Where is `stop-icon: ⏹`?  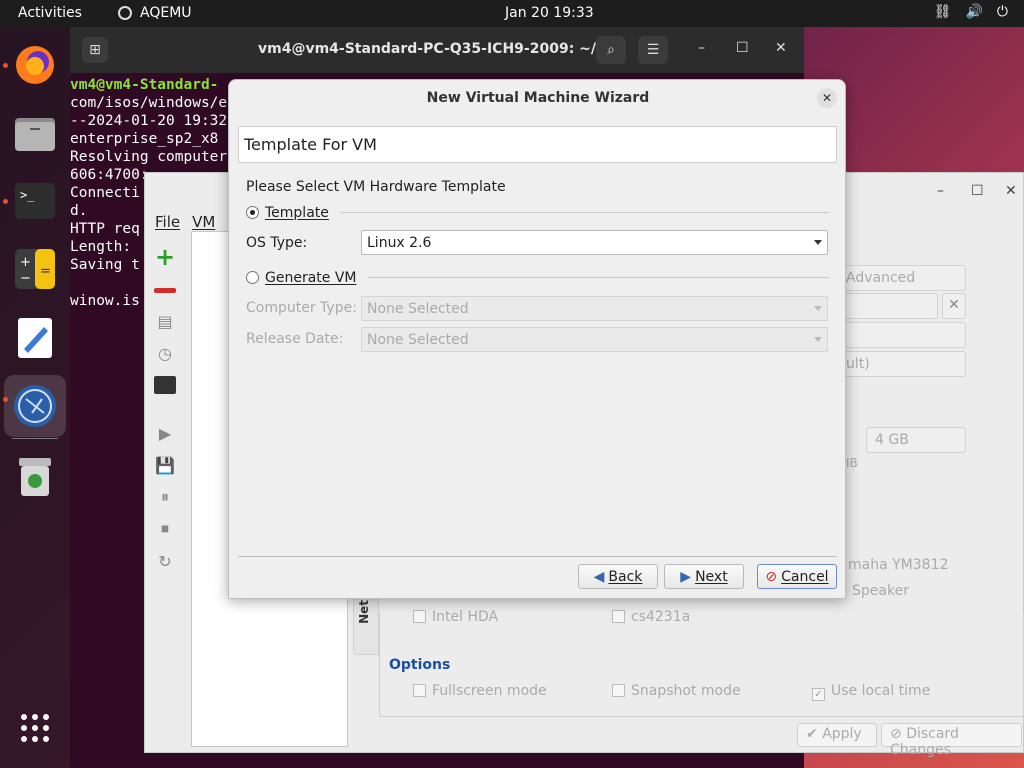
stop-icon: ⏹ is located at coordinates (165, 529).